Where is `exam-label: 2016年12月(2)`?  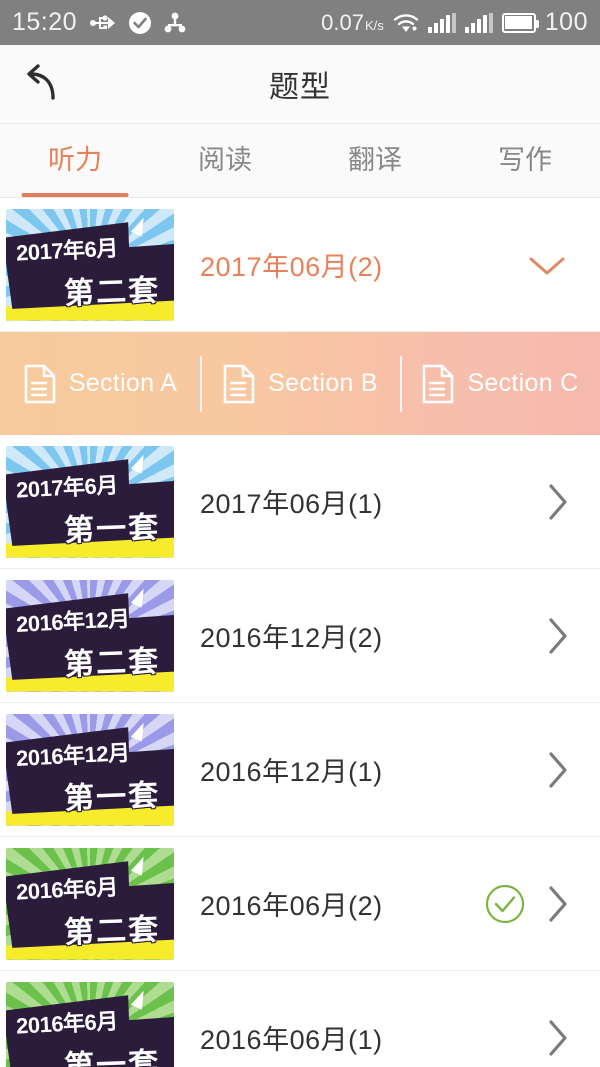
exam-label: 2016年12月(2) is located at coordinates (291, 638).